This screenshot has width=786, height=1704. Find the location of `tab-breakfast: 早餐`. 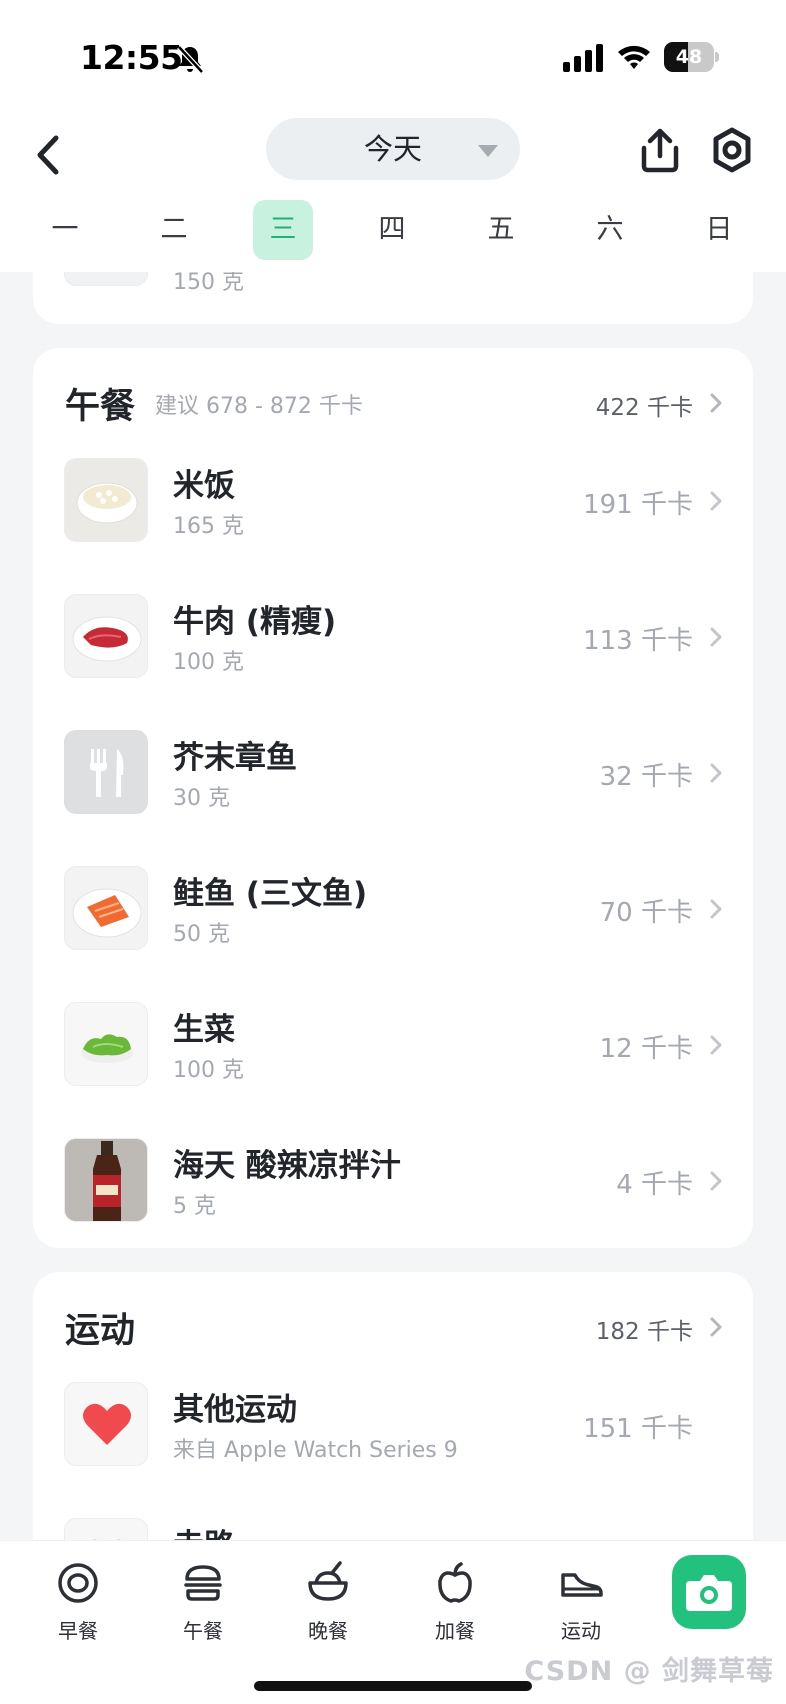

tab-breakfast: 早餐 is located at coordinates (78, 1606).